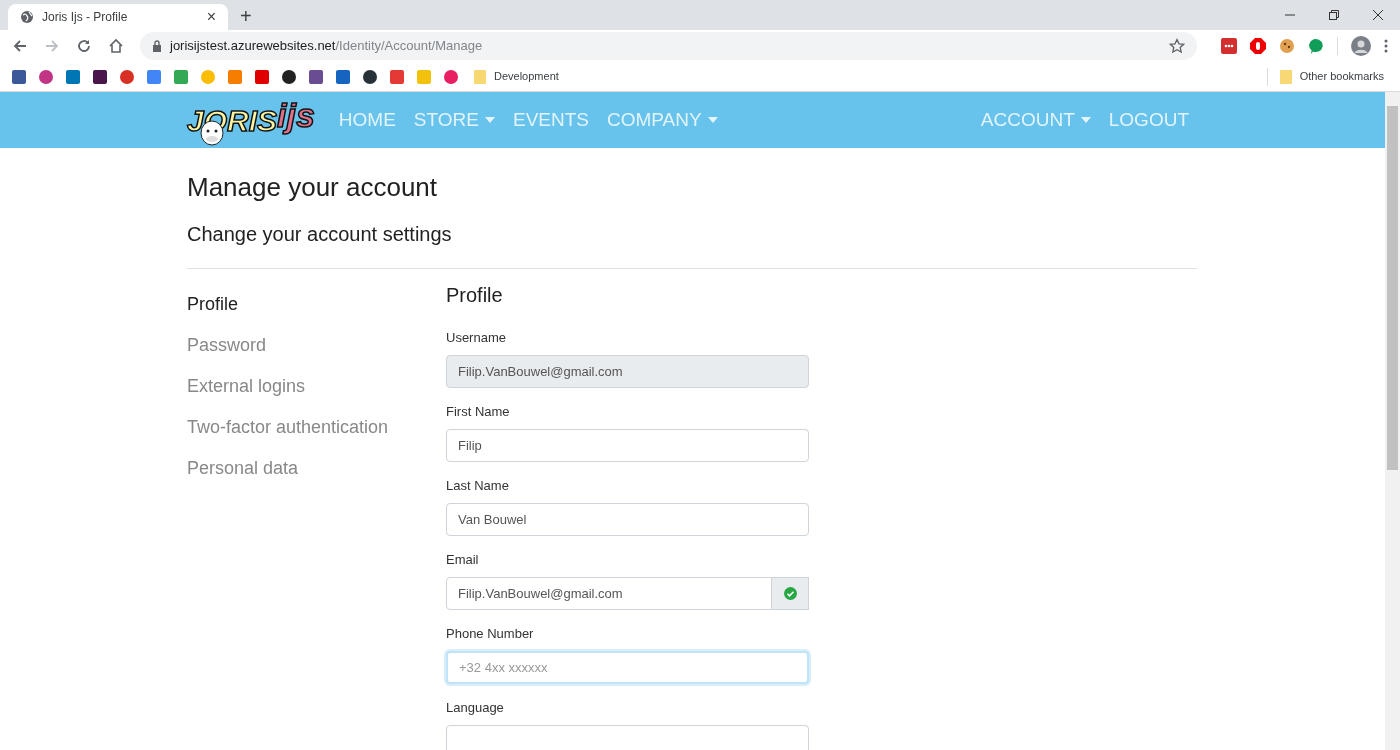 The width and height of the screenshot is (1400, 750). I want to click on input-field: Filip.VanBouwel@gmail.com, so click(609, 593).